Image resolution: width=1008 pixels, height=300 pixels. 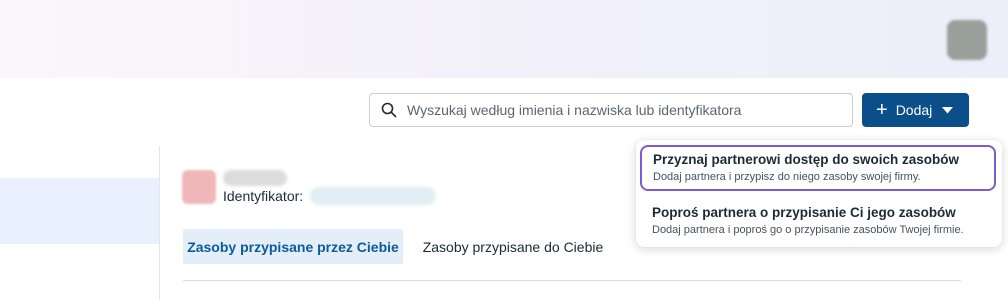 What do you see at coordinates (967, 40) in the screenshot?
I see `user-avatar` at bounding box center [967, 40].